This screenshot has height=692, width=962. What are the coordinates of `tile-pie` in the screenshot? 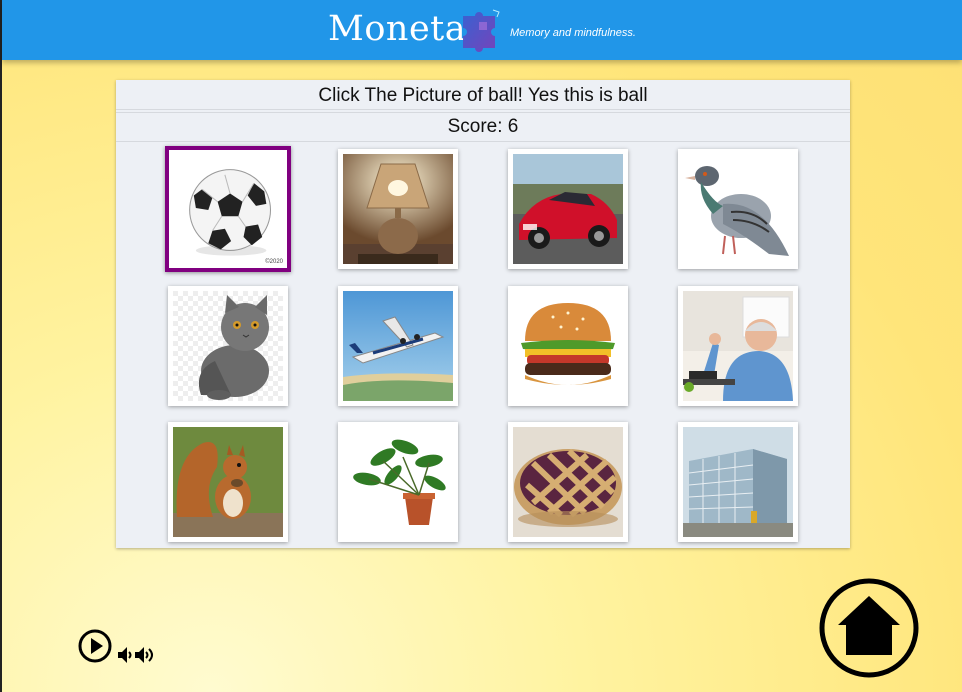 It's located at (568, 482).